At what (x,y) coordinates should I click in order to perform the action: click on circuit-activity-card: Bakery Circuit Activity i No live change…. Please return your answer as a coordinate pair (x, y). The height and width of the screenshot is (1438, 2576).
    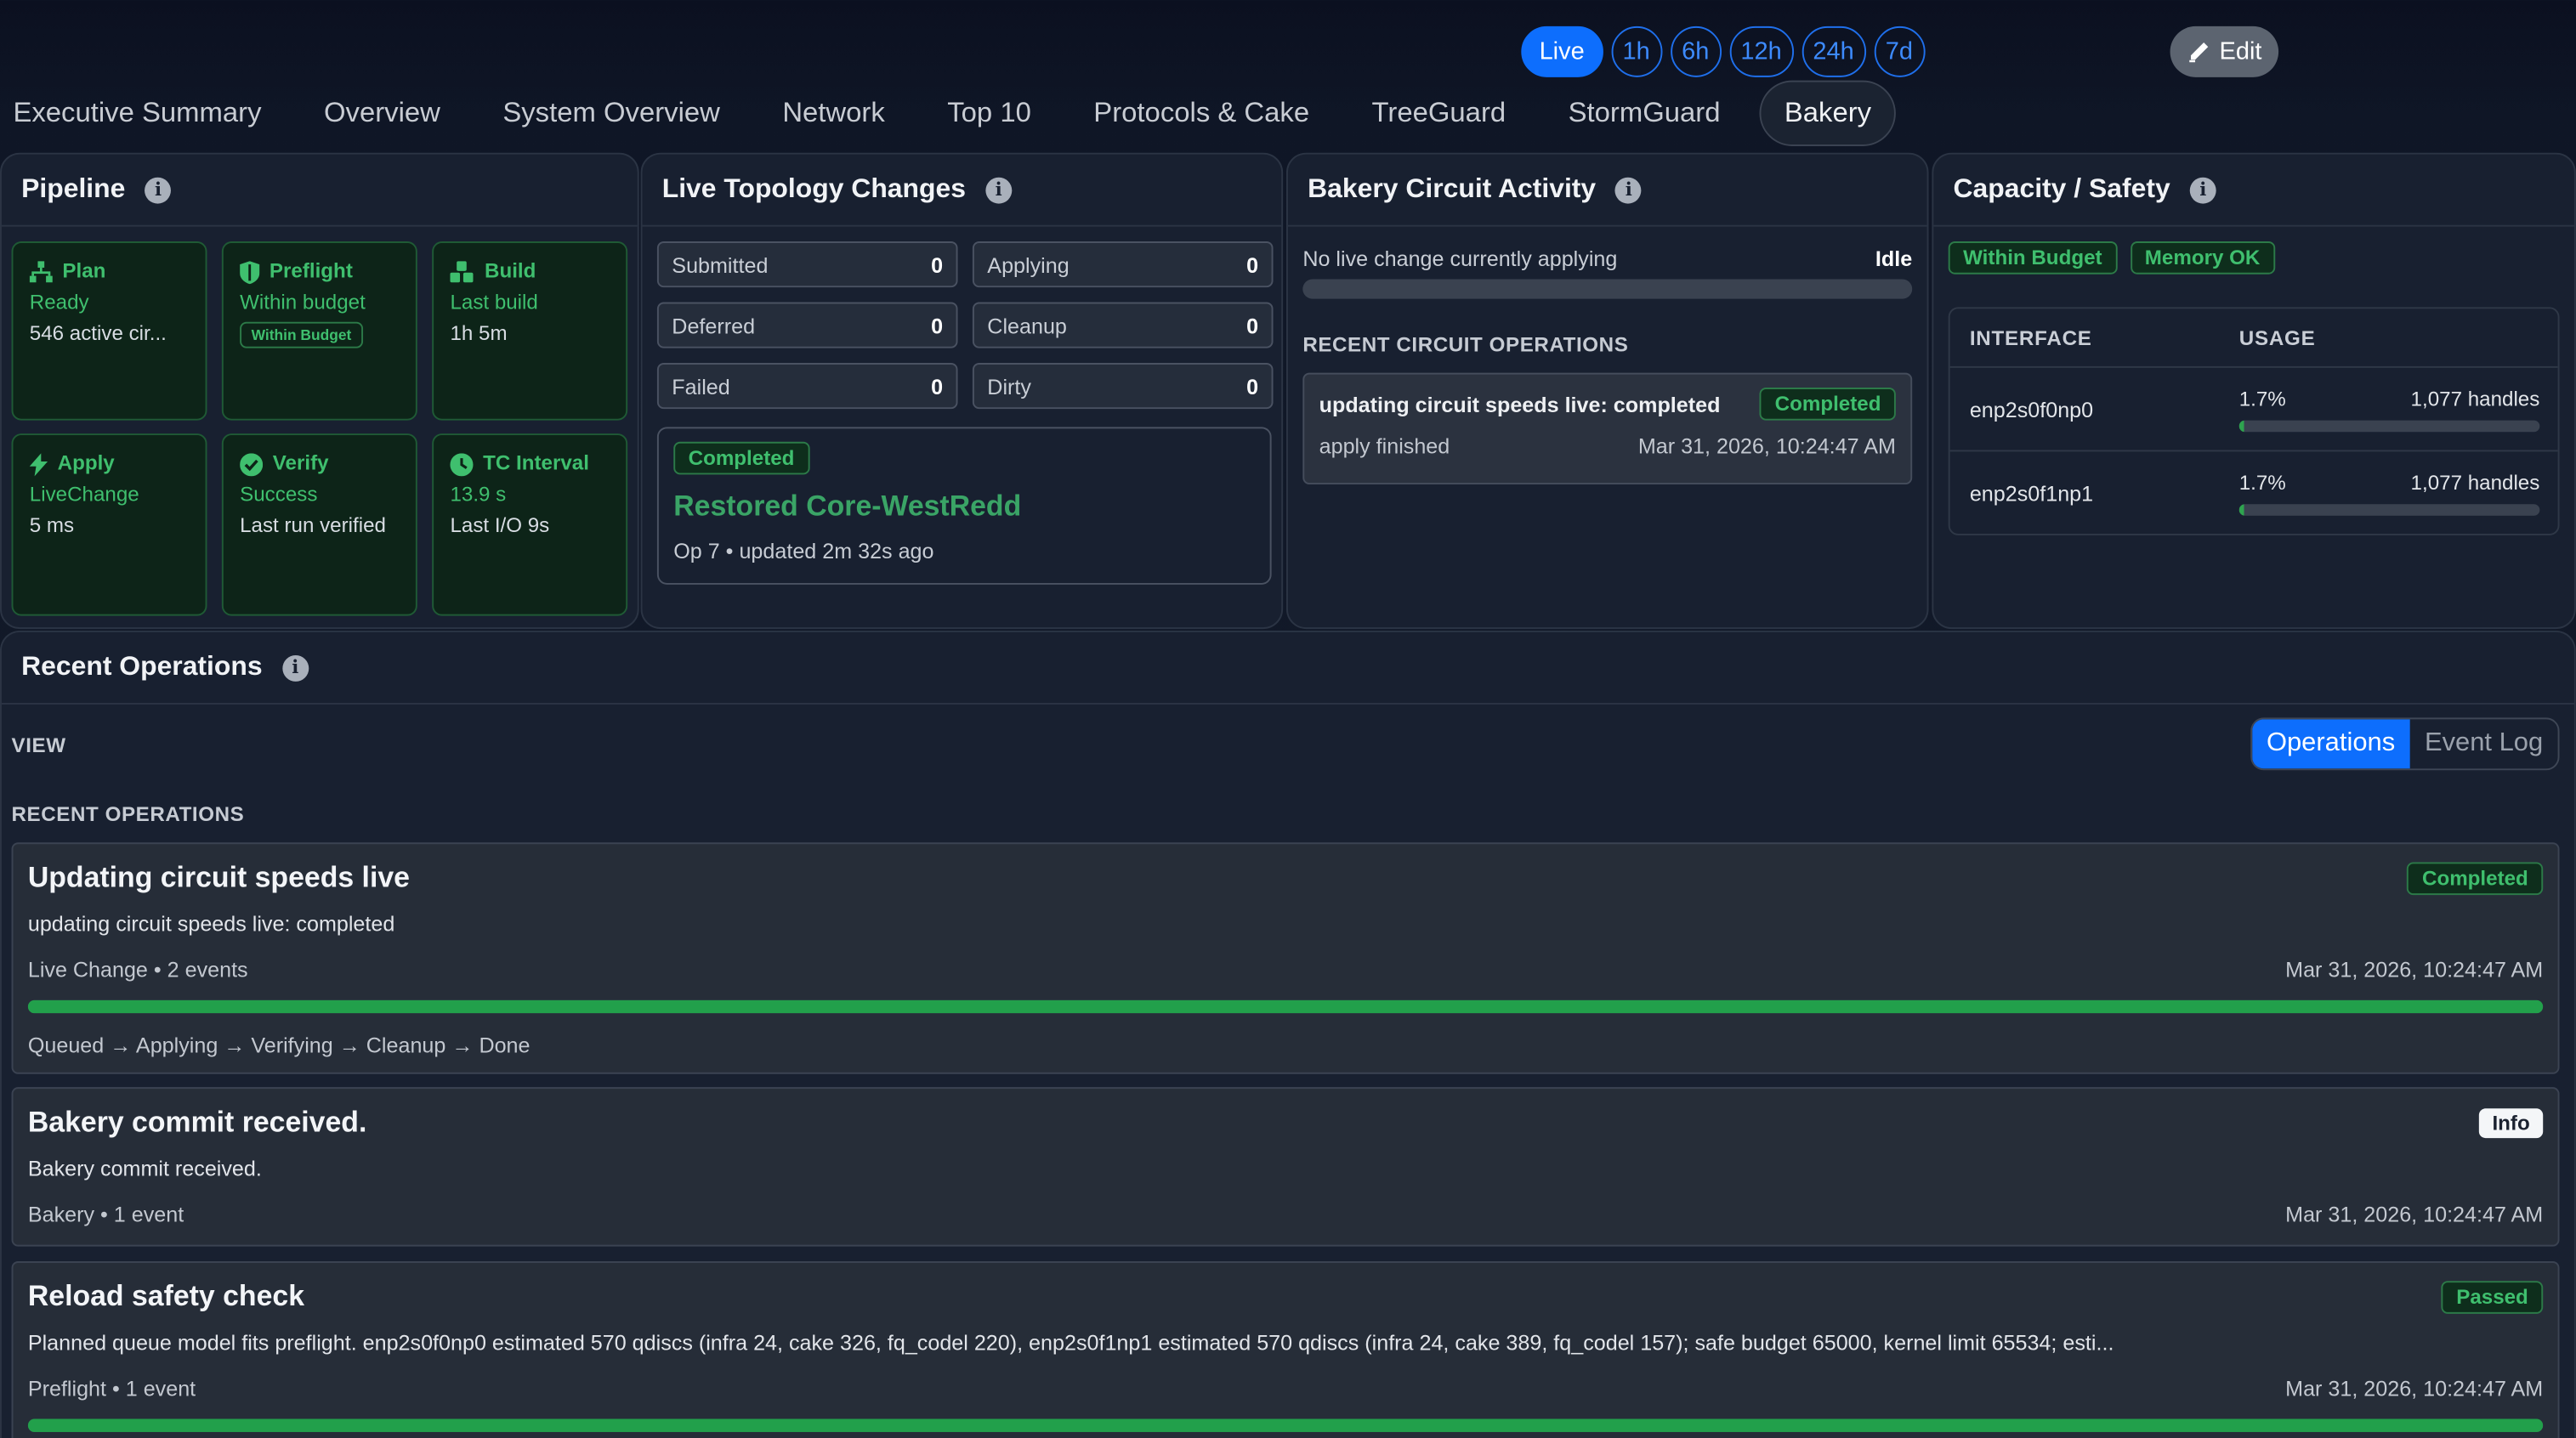
    Looking at the image, I should click on (1607, 391).